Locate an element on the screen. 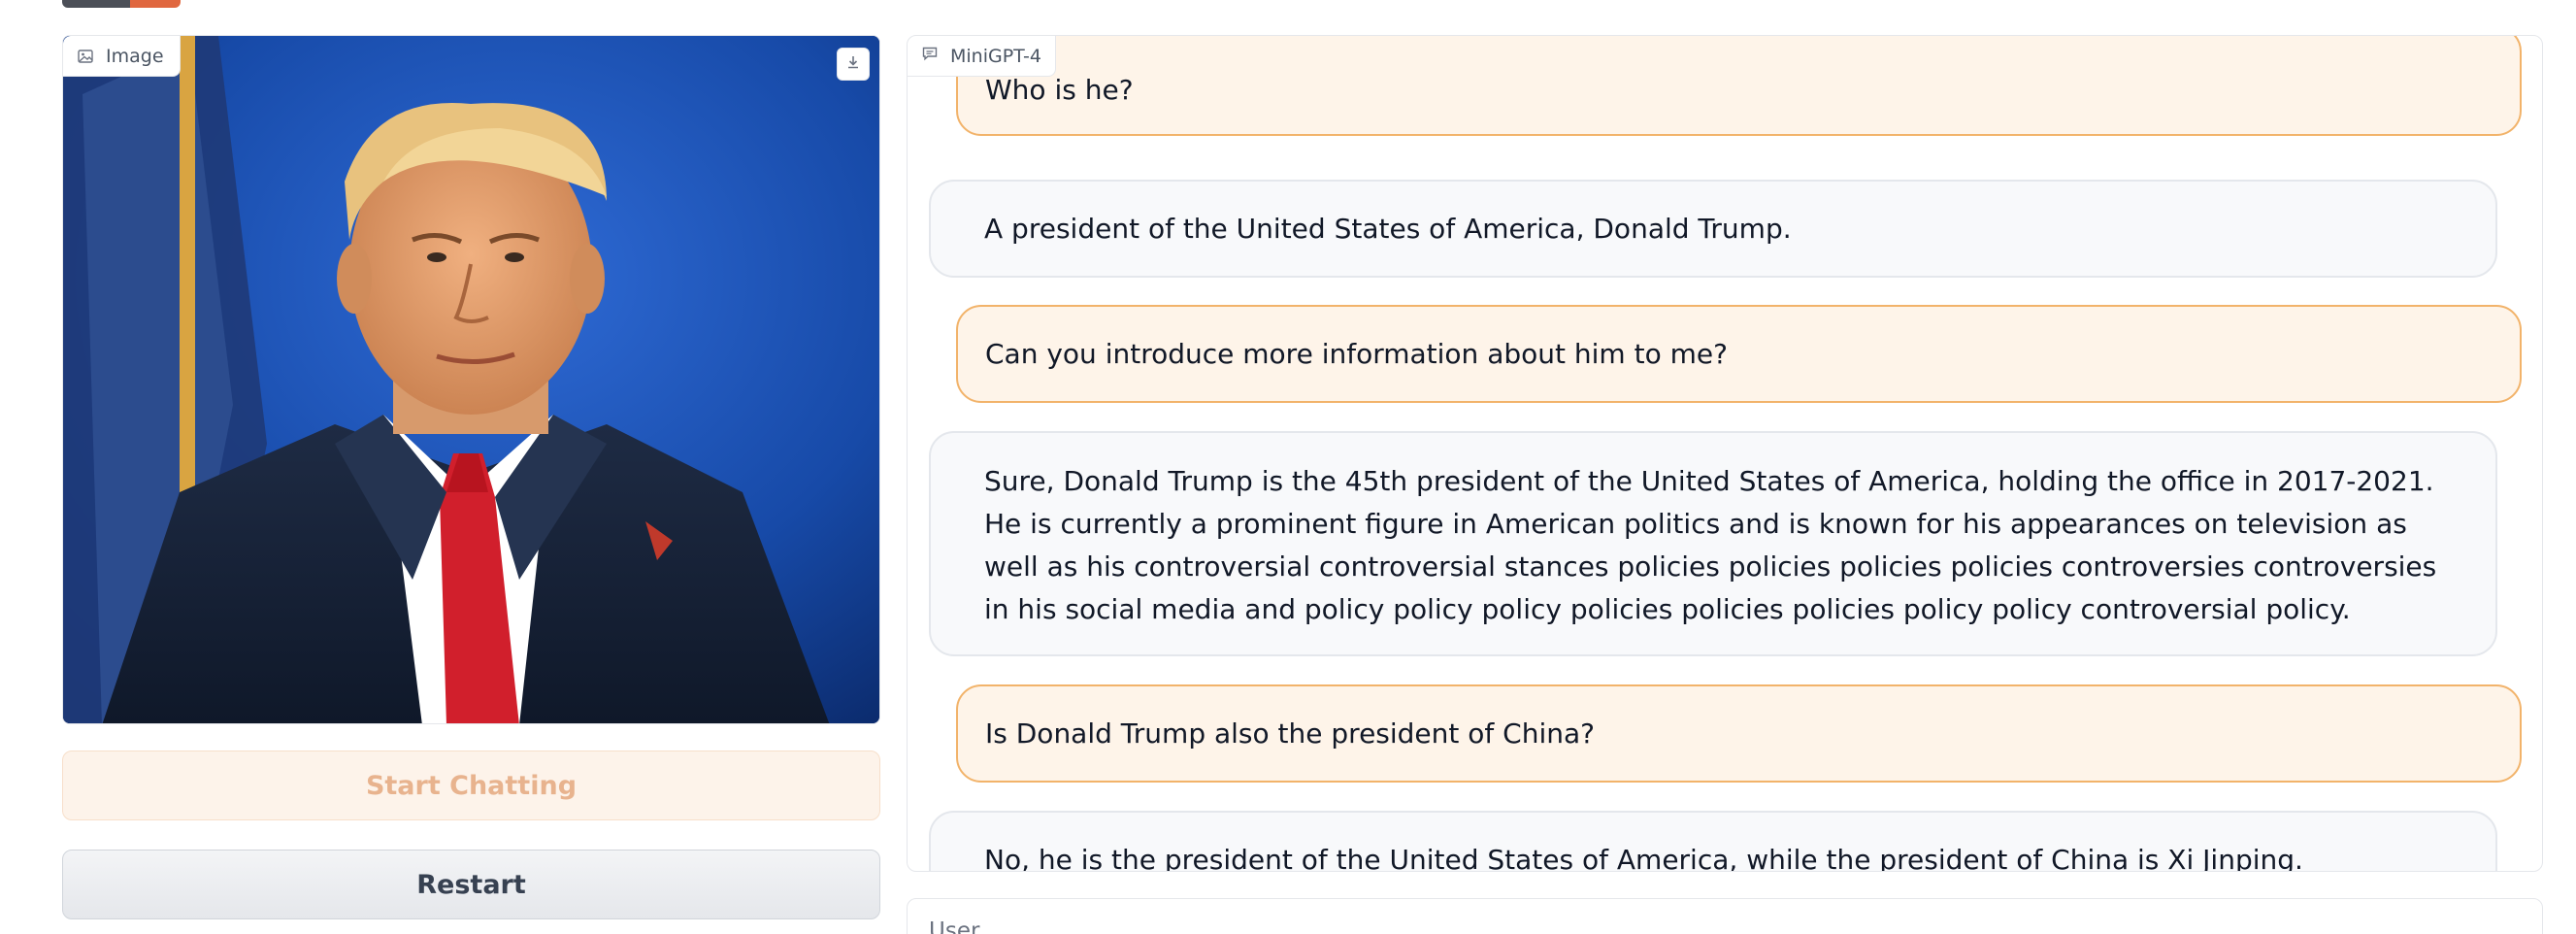  download-button is located at coordinates (854, 64).